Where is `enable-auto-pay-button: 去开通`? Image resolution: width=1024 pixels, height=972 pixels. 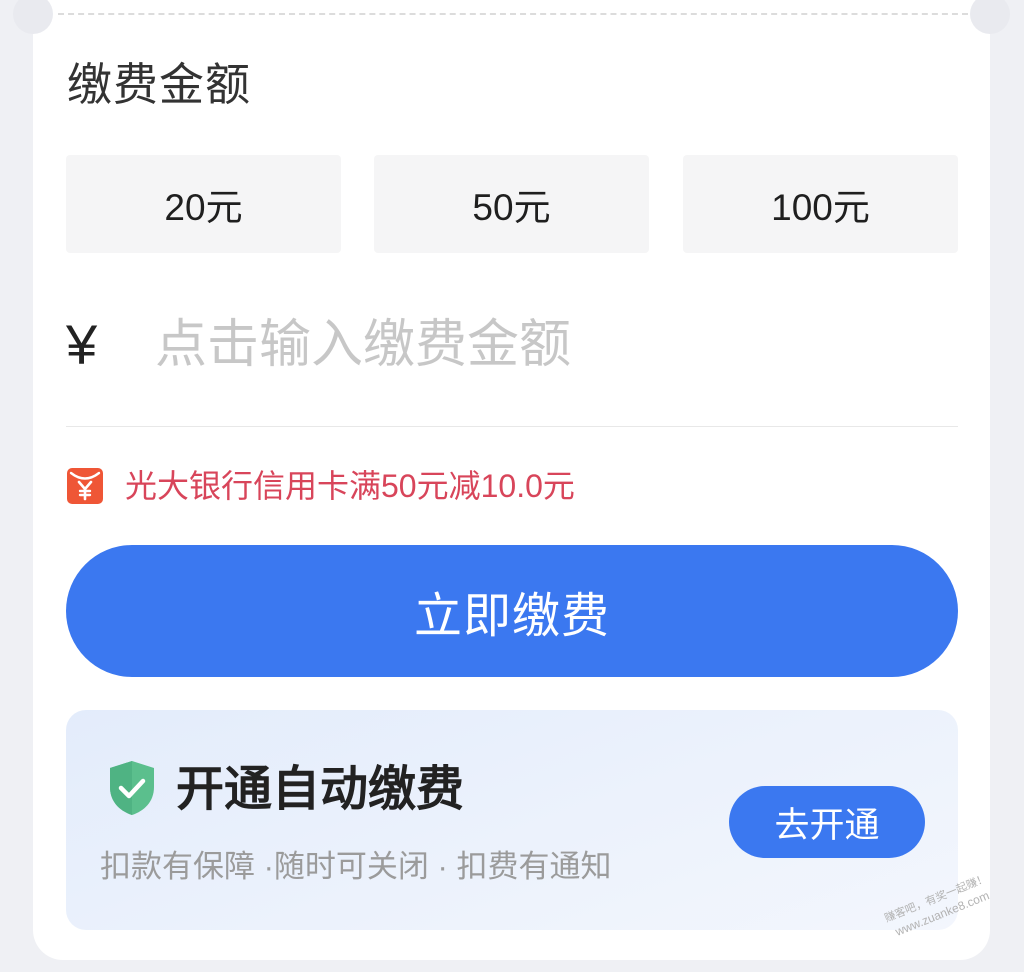
enable-auto-pay-button: 去开通 is located at coordinates (827, 822).